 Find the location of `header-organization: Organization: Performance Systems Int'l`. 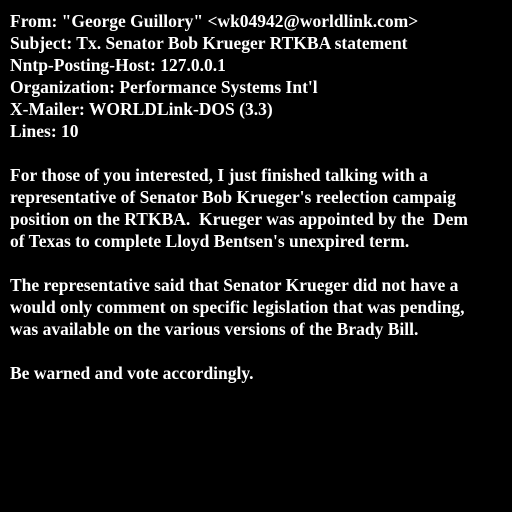

header-organization: Organization: Performance Systems Int'l is located at coordinates (164, 87).